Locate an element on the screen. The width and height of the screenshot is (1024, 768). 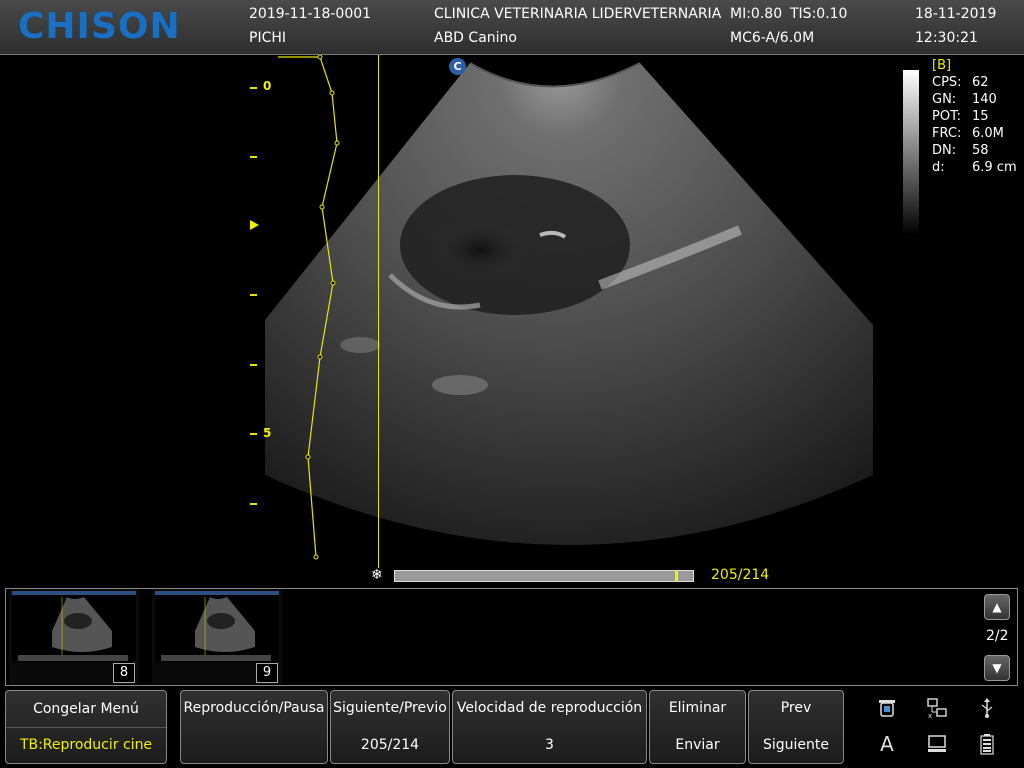
thumbnail-item: 9 is located at coordinates (217, 637).